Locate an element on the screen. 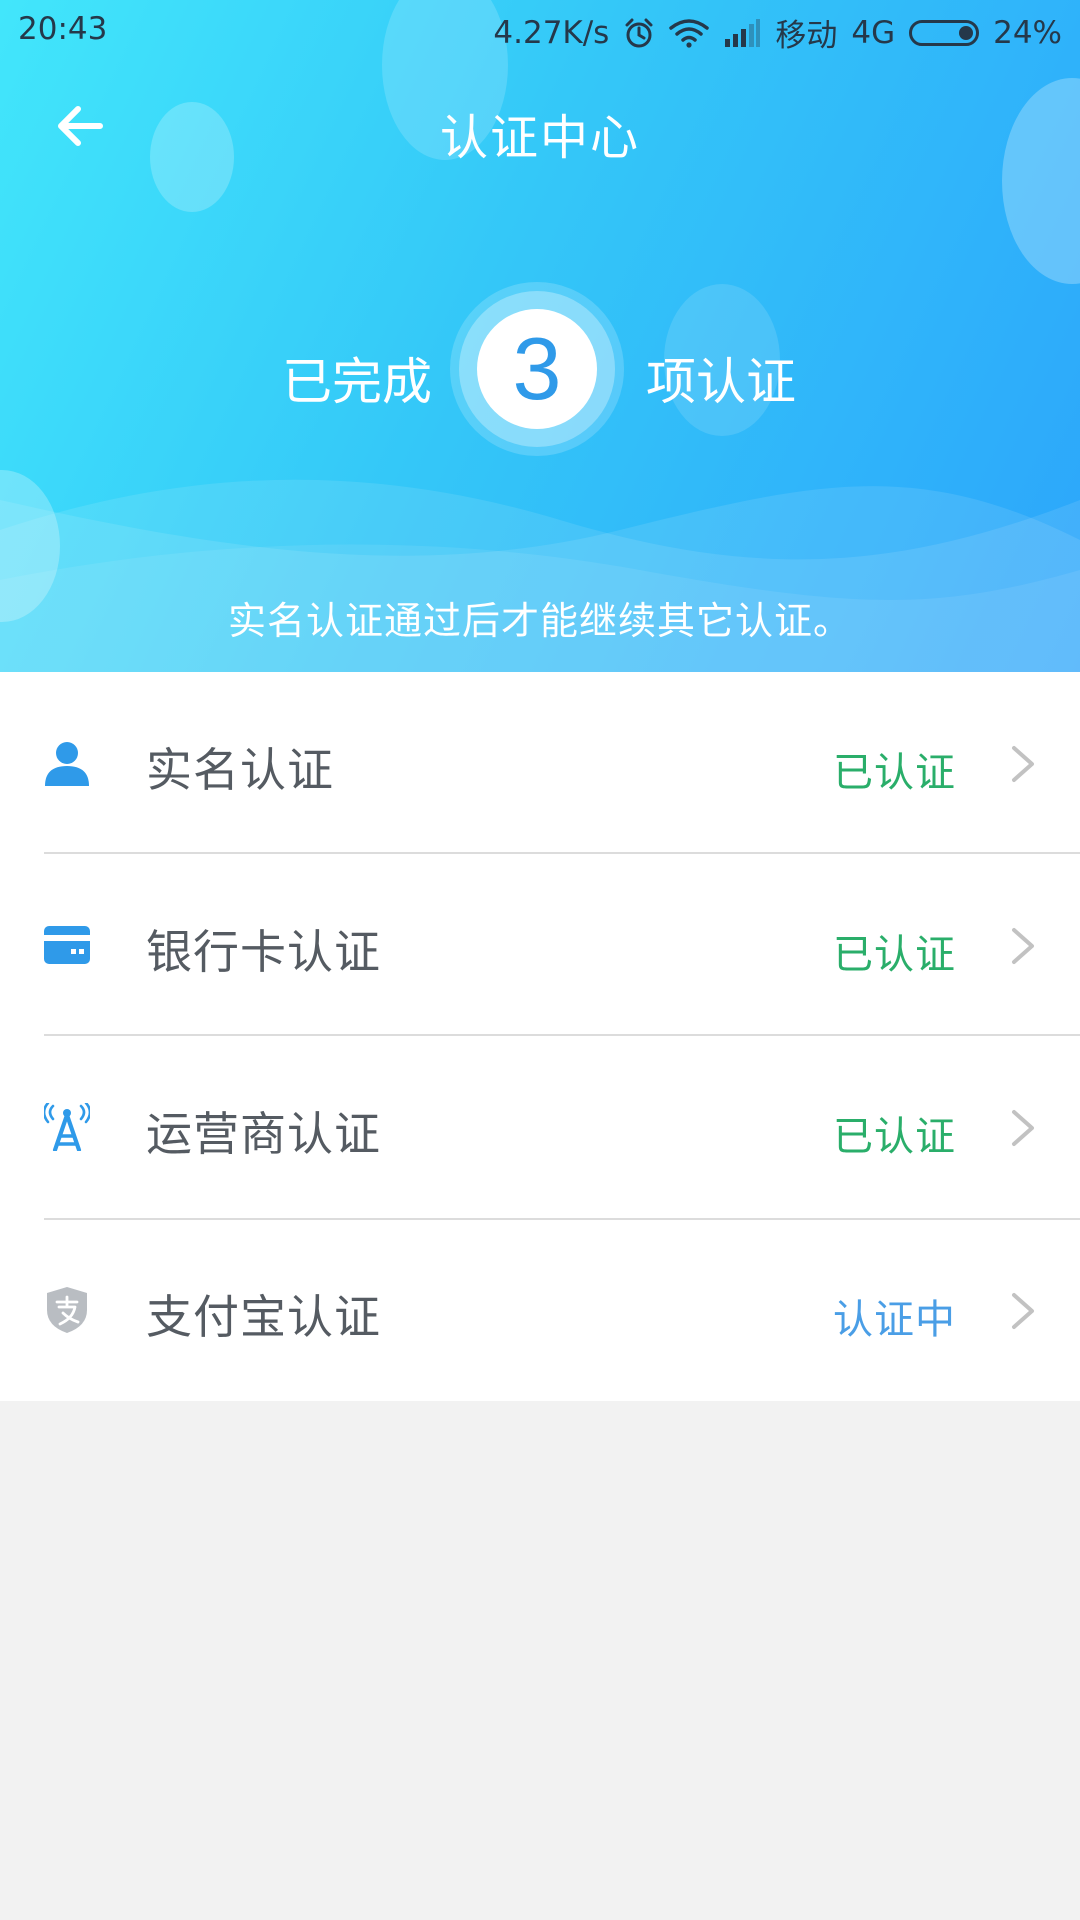  status-indicators: 4.27K/s 移动 4G 24% is located at coordinates (777, 32).